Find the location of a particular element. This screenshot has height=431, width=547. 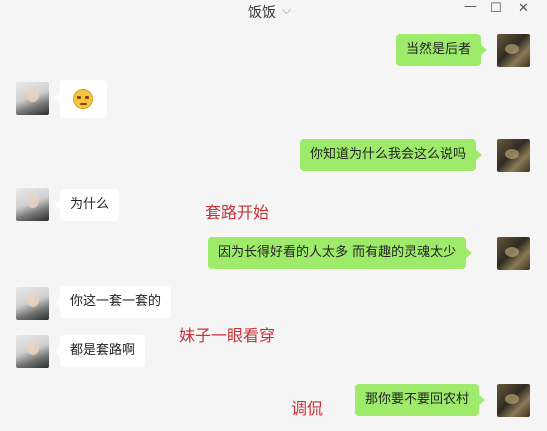

message-bubble-incoming: 都是套路啊 is located at coordinates (99, 351).